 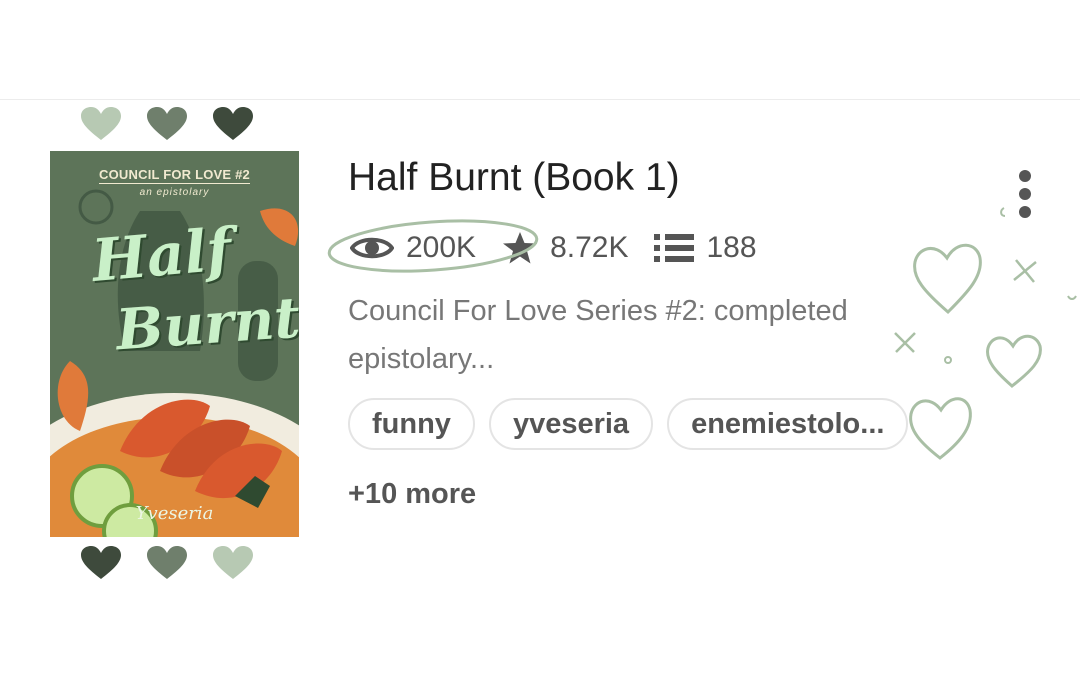 I want to click on top-divider, so click(x=540, y=99).